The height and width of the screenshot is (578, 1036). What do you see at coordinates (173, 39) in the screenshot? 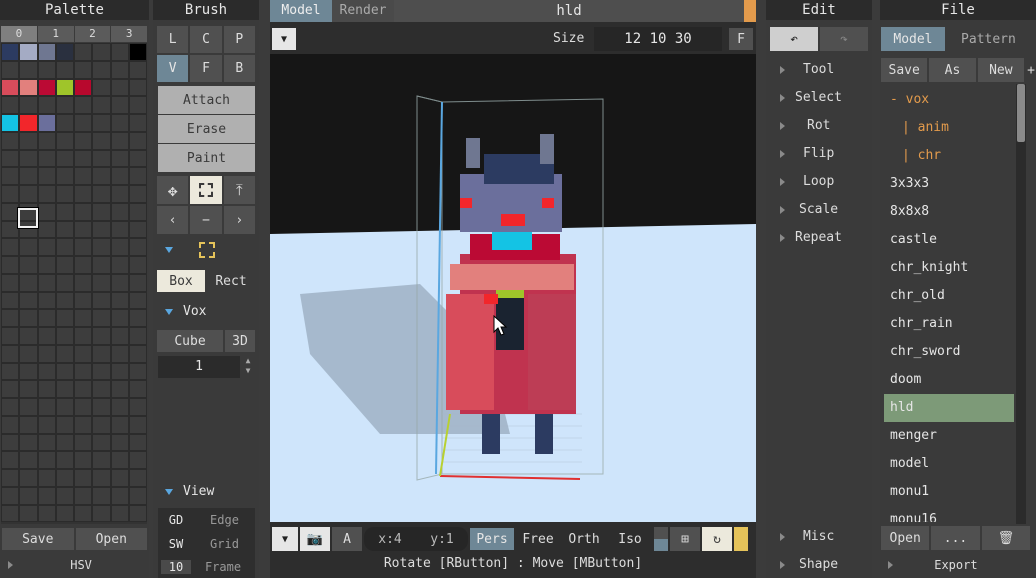
I see `brush-mode-l-button: L` at bounding box center [173, 39].